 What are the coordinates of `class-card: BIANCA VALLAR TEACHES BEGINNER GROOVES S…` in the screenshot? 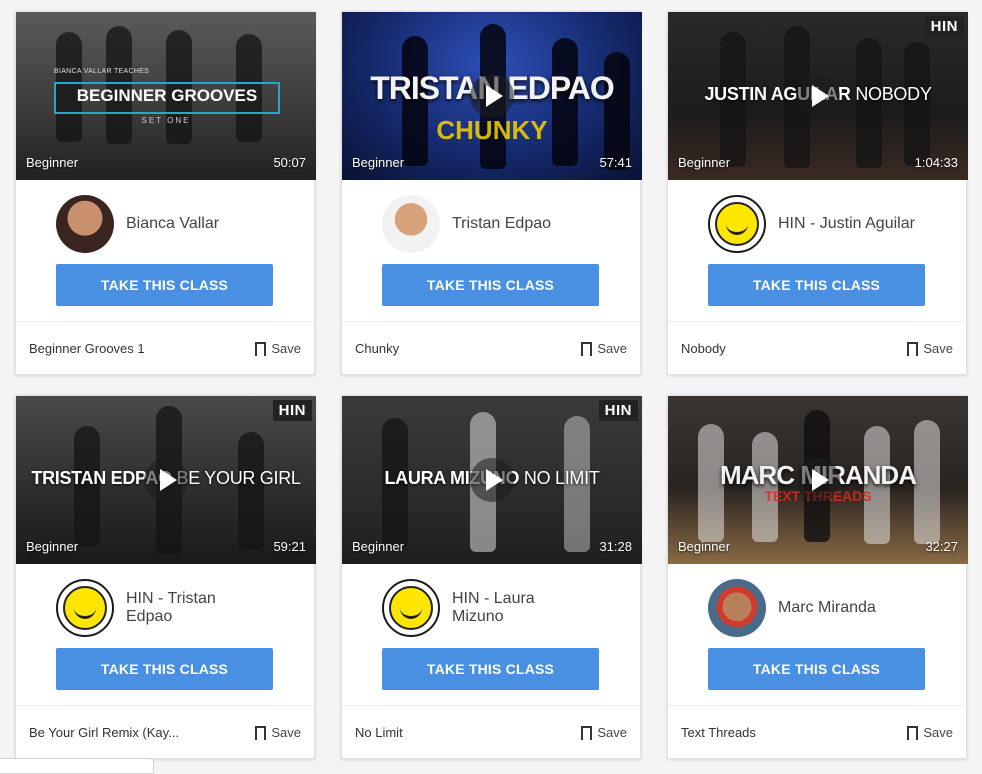 It's located at (165, 193).